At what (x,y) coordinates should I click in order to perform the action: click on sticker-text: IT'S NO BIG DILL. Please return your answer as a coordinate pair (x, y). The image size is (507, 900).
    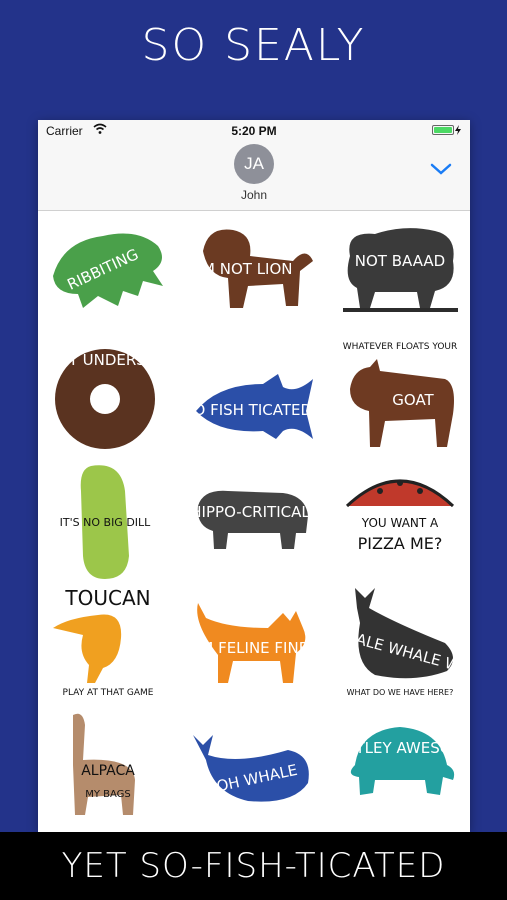
    Looking at the image, I should click on (106, 522).